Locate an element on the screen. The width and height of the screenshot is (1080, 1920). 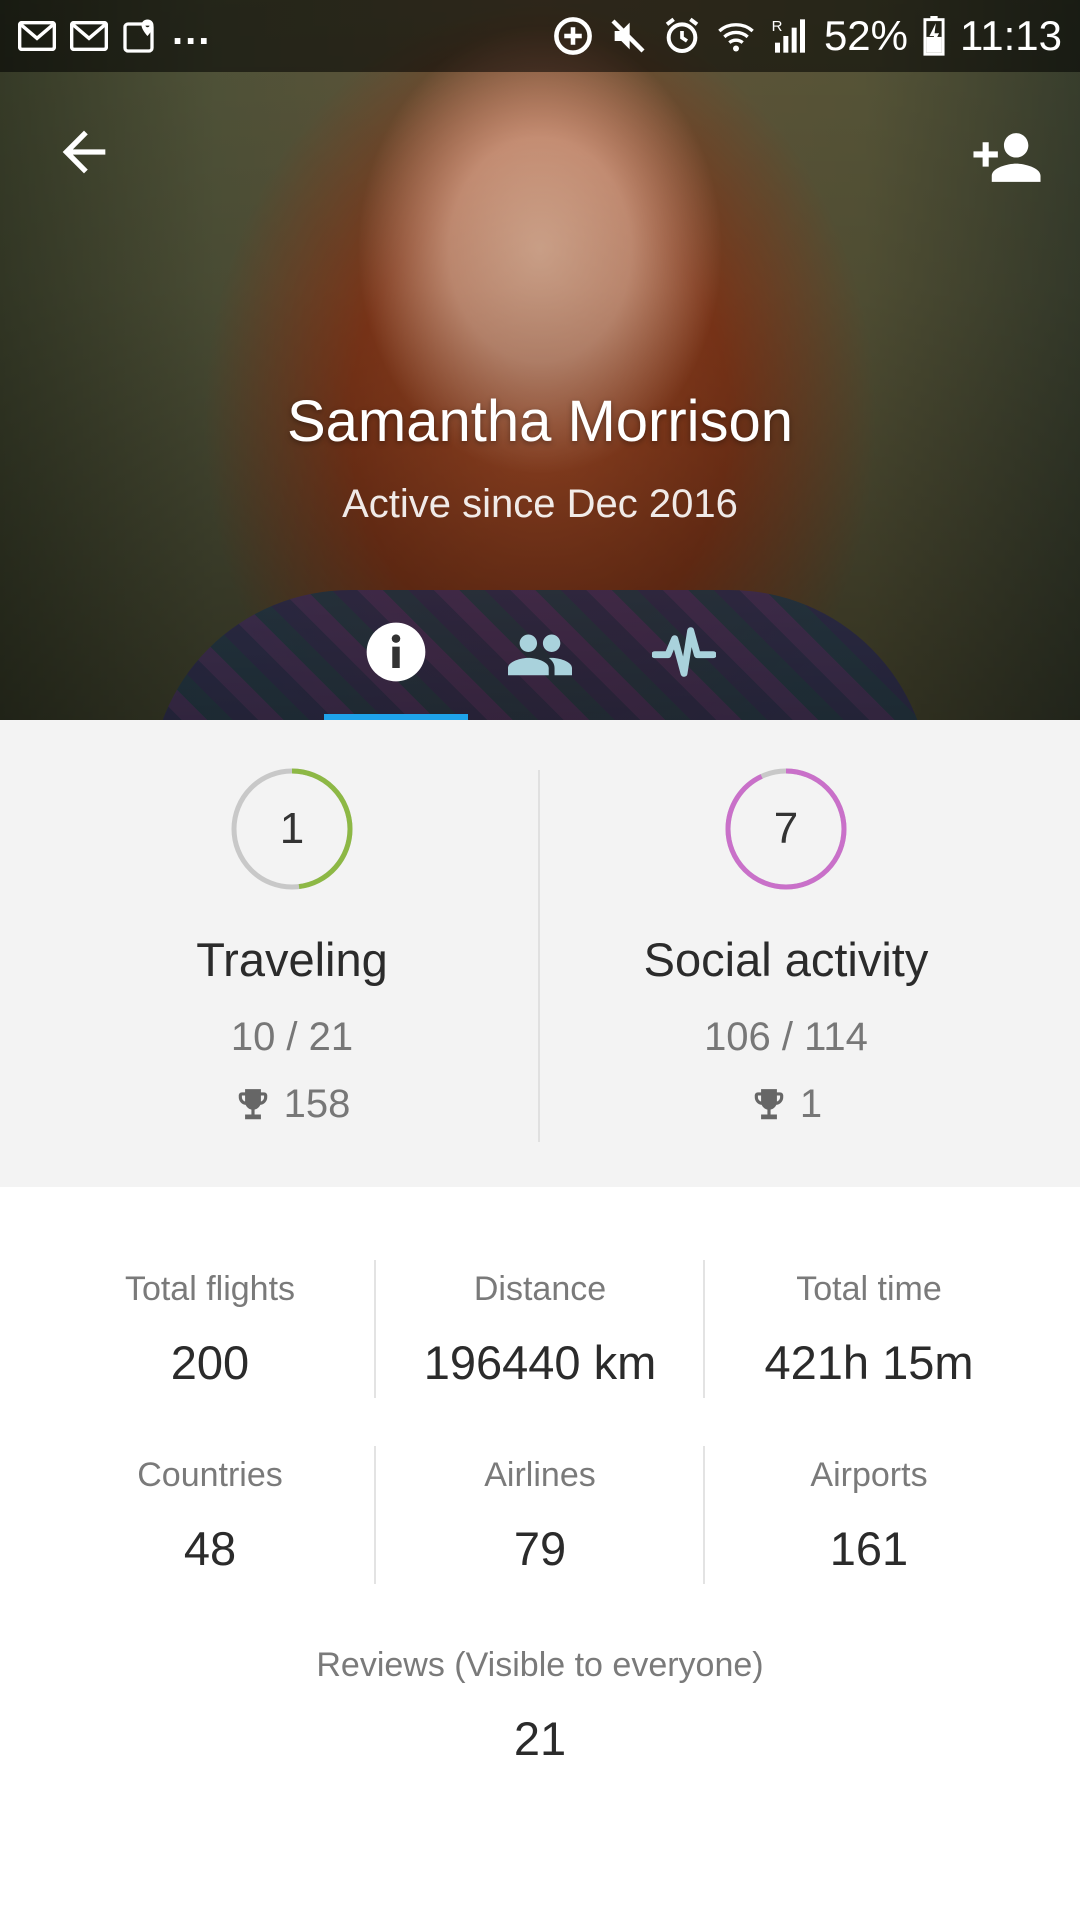
traveling-trophies: 158 is located at coordinates (292, 1104).